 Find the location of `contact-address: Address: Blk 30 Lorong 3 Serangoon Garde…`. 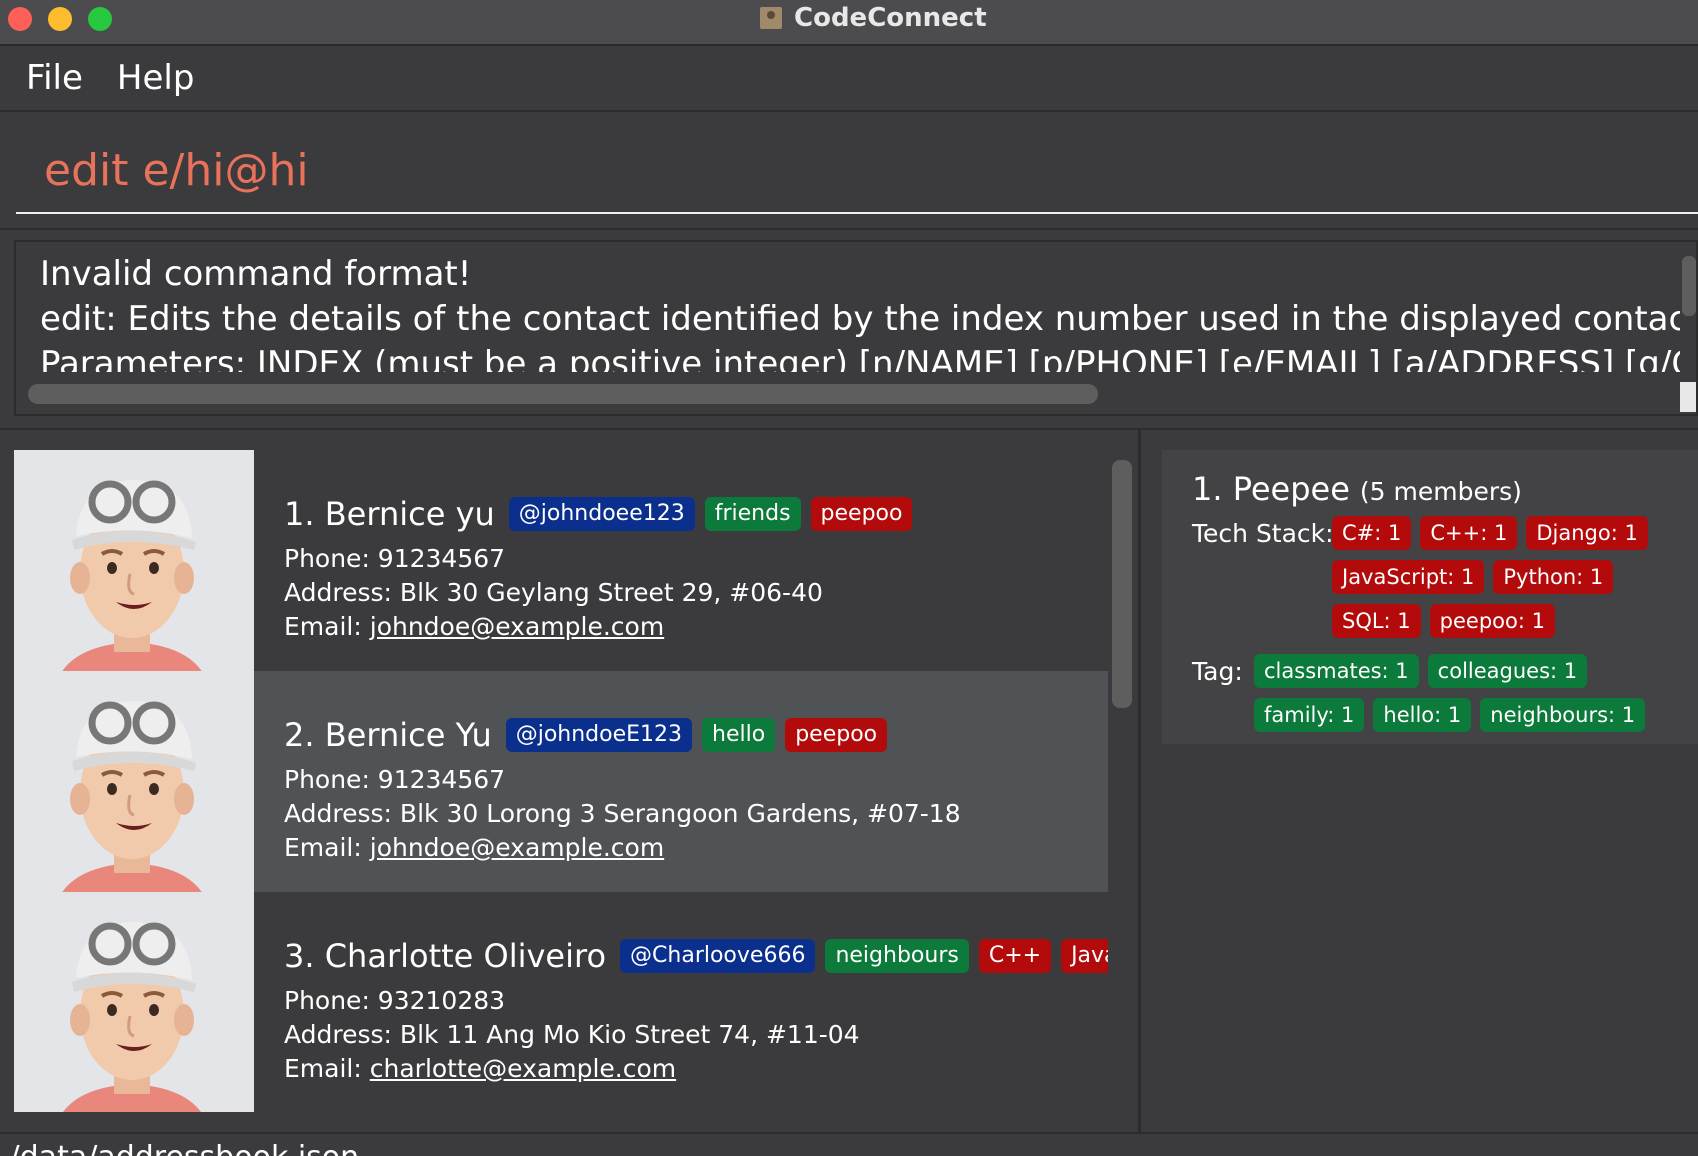

contact-address: Address: Blk 30 Lorong 3 Serangoon Garde… is located at coordinates (622, 813).